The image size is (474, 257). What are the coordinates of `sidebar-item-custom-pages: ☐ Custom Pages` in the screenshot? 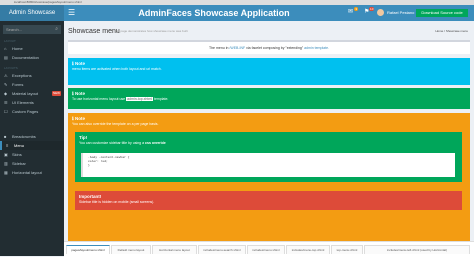 It's located at (32, 111).